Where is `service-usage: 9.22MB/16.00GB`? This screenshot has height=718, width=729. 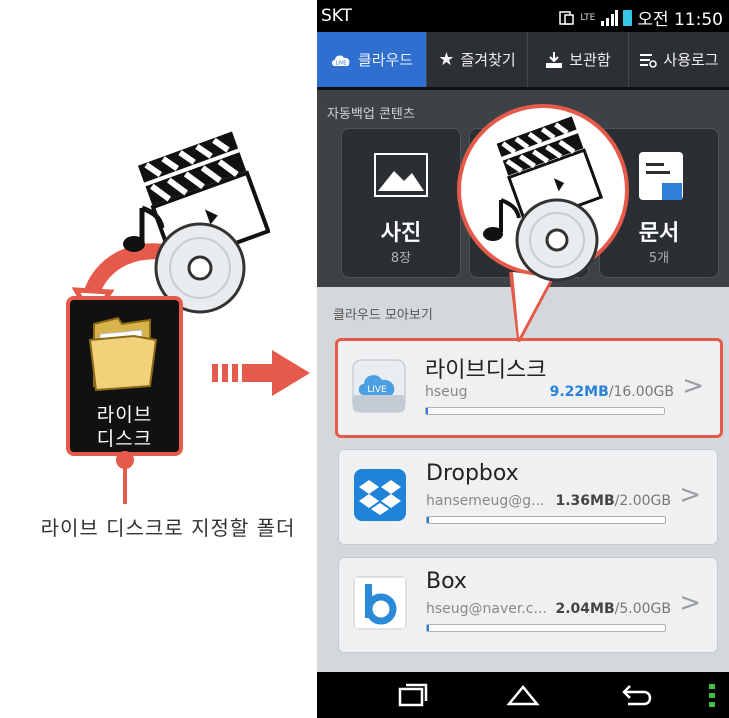 service-usage: 9.22MB/16.00GB is located at coordinates (612, 392).